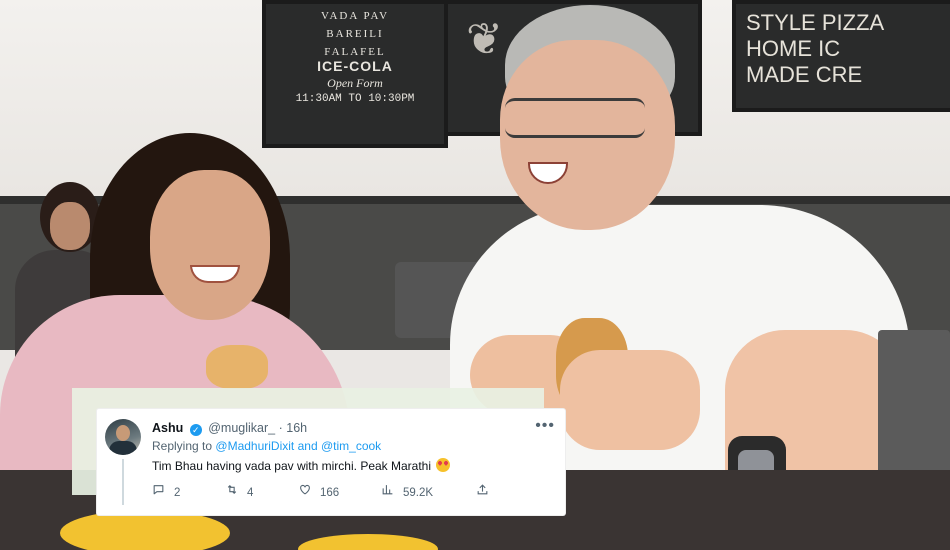 This screenshot has height=550, width=950. Describe the element at coordinates (306, 491) in the screenshot. I see `heart-icon` at that location.